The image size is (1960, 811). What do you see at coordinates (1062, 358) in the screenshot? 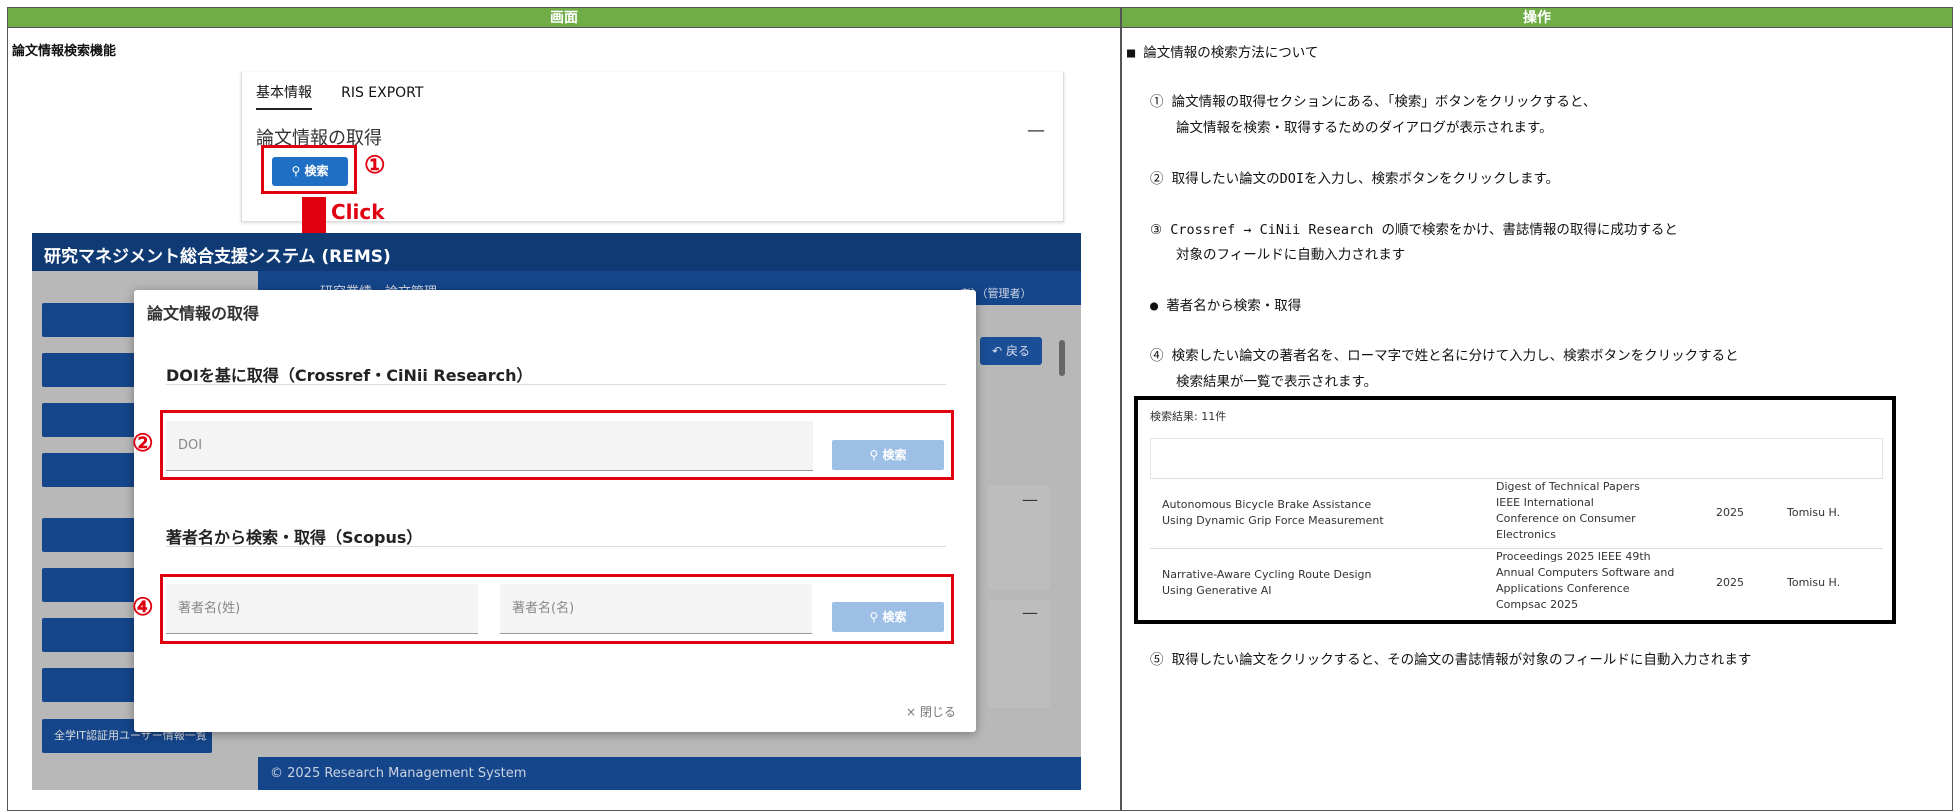
I see `scrollbar-thumb` at bounding box center [1062, 358].